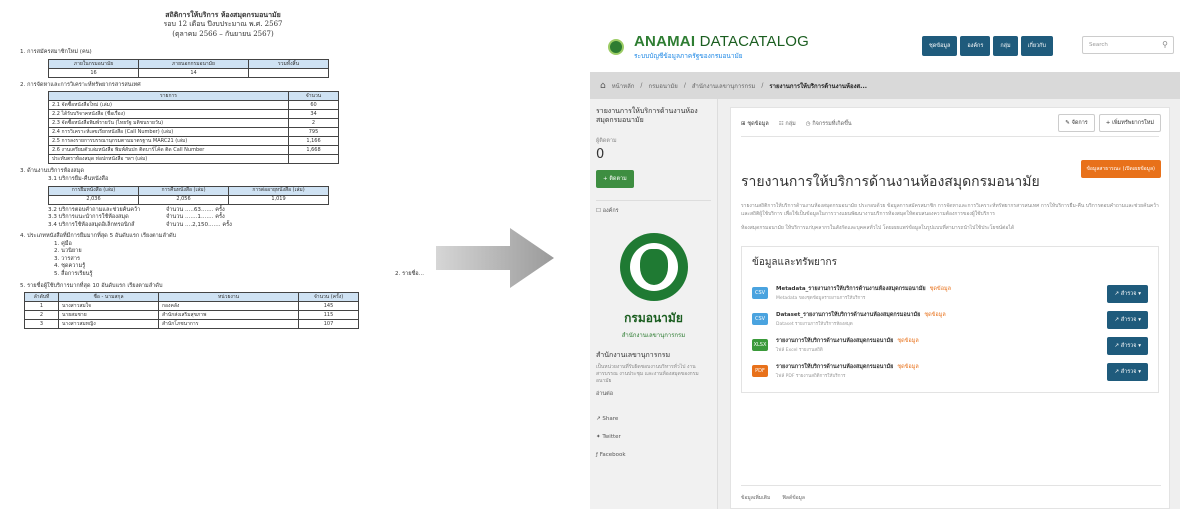 The width and height of the screenshot is (1182, 509). I want to click on nav-about: เกี่ยวกับ, so click(1036, 46).